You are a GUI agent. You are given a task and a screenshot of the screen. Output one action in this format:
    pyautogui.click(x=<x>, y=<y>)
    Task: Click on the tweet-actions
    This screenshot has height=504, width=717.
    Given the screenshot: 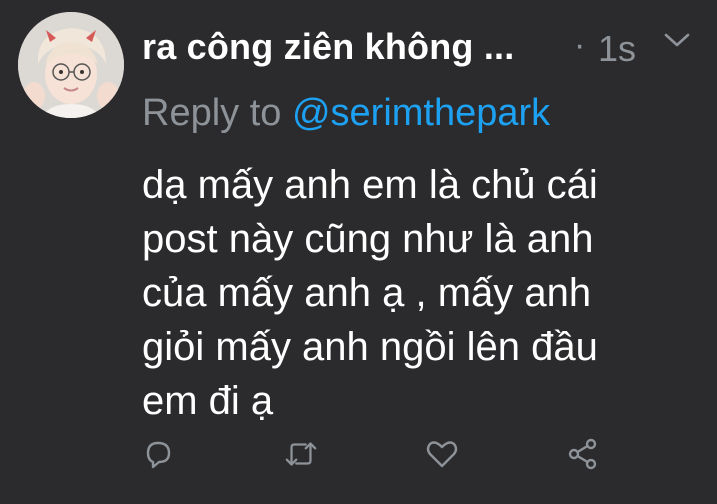 What is the action you would take?
    pyautogui.click(x=358, y=456)
    